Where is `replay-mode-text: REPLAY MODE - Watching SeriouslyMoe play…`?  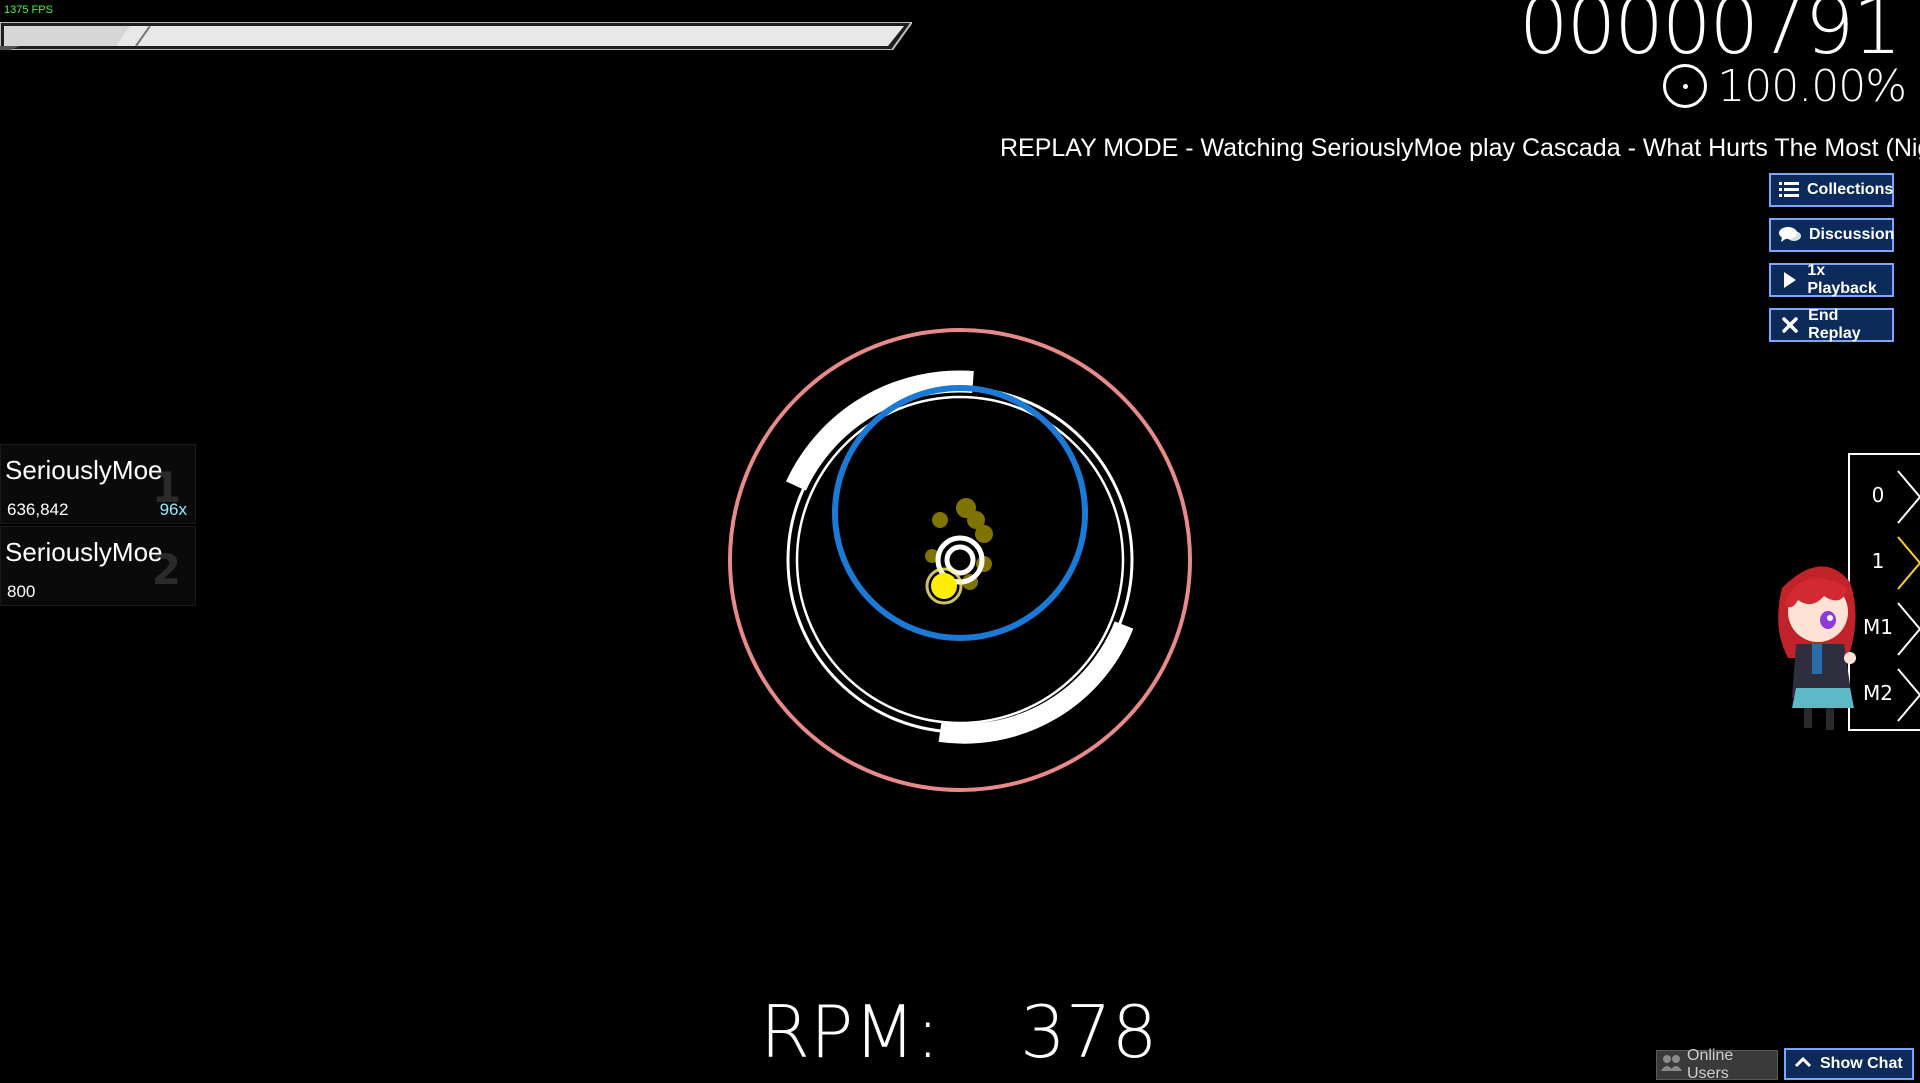 replay-mode-text: REPLAY MODE - Watching SeriouslyMoe play… is located at coordinates (1460, 148).